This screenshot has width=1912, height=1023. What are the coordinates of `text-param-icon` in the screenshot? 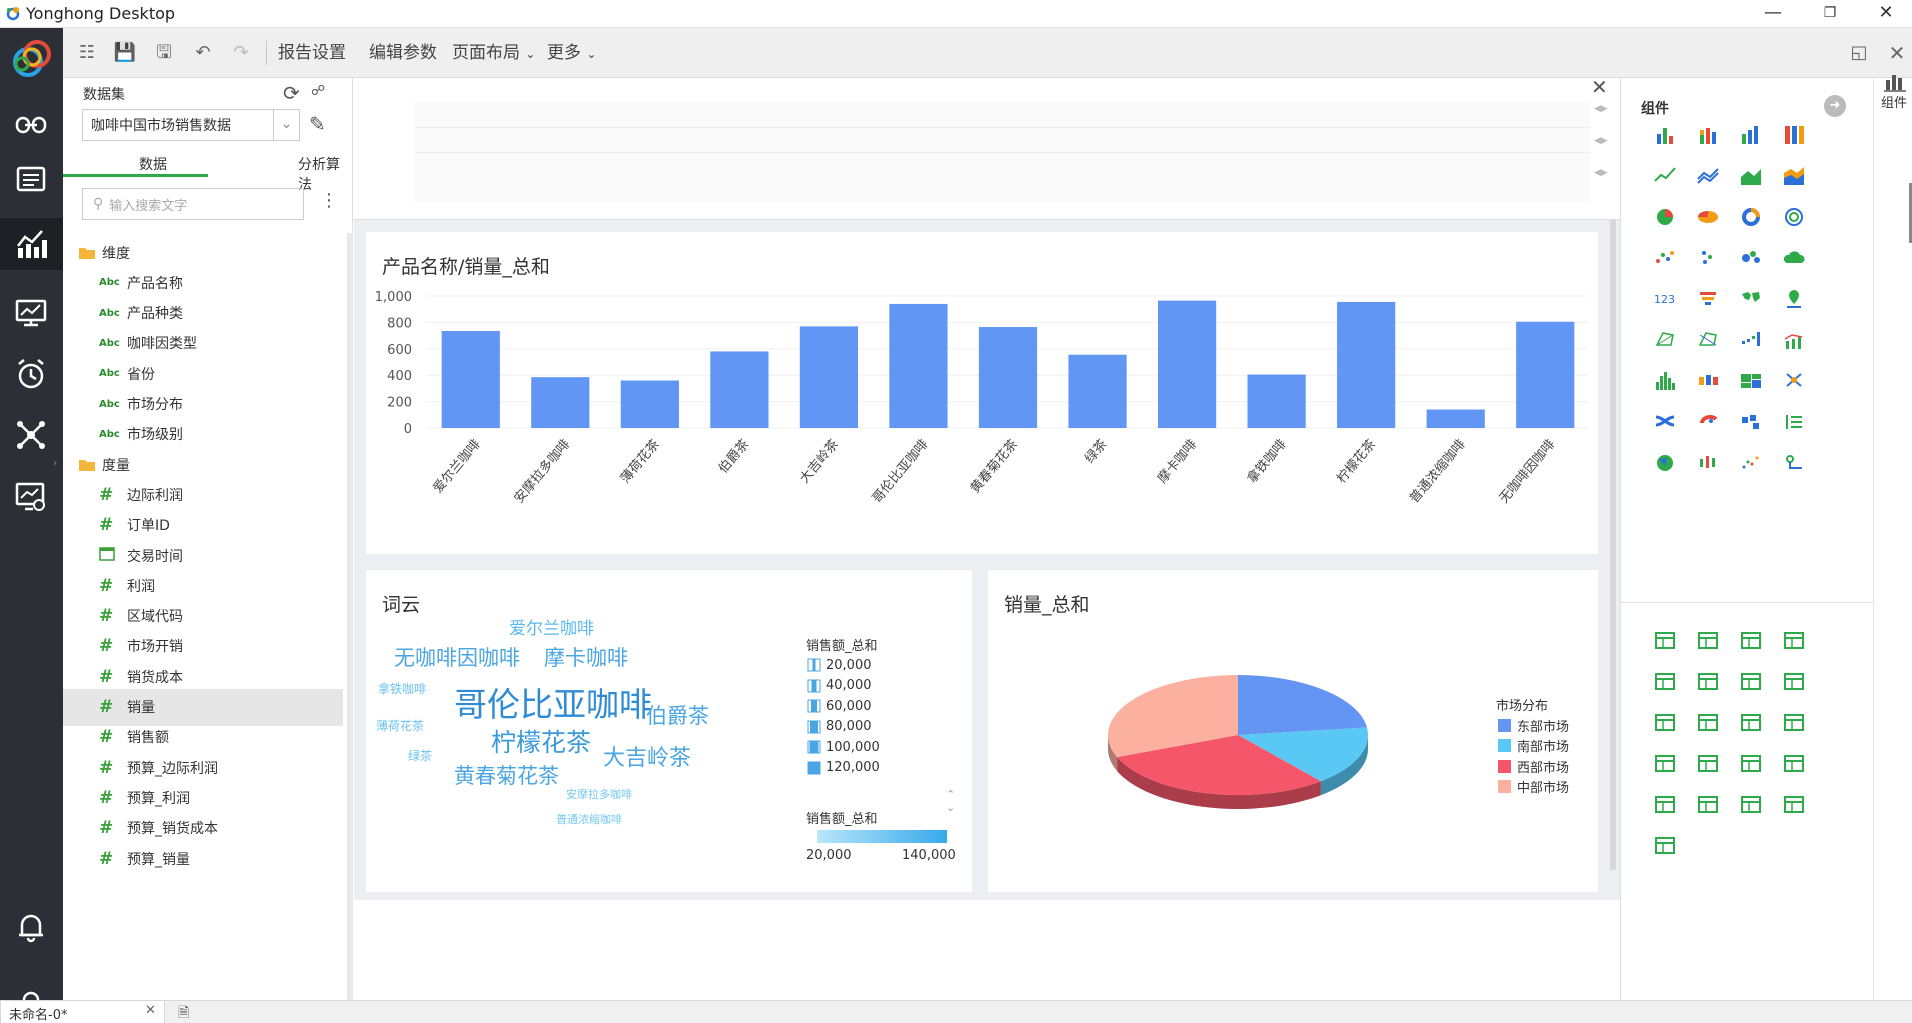 It's located at (1751, 722).